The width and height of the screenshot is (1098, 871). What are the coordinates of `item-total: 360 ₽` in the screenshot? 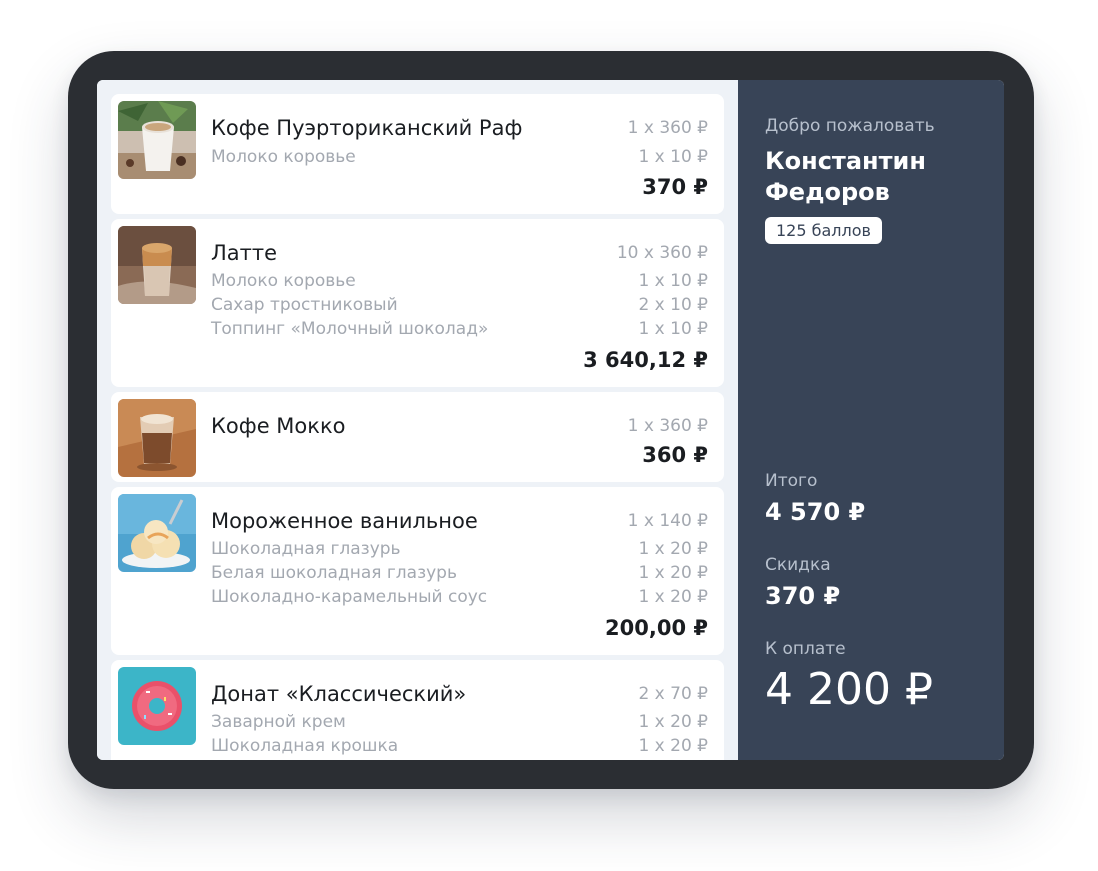 It's located at (675, 455).